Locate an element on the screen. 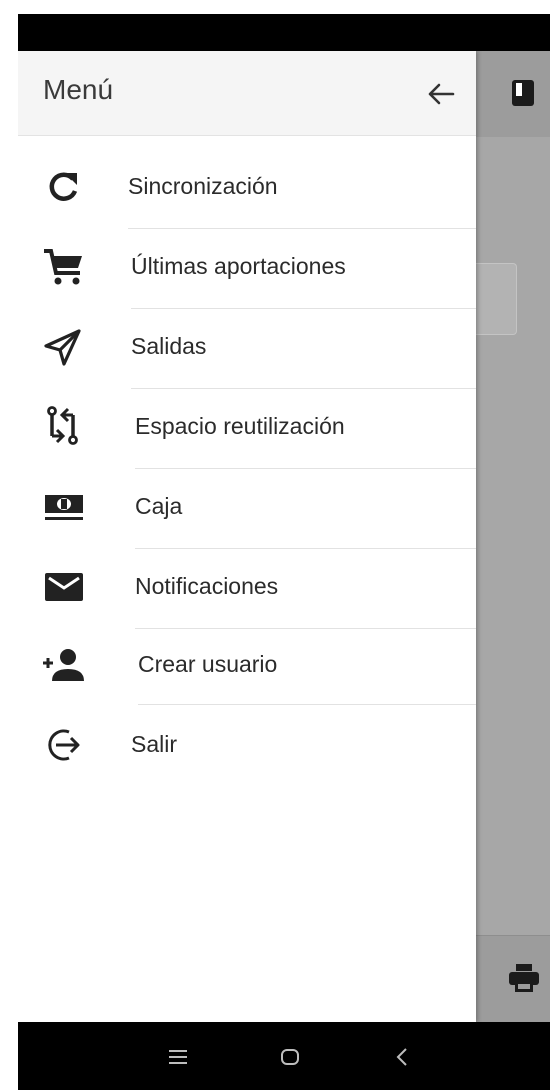 This screenshot has width=550, height=1090. background-card is located at coordinates (496, 299).